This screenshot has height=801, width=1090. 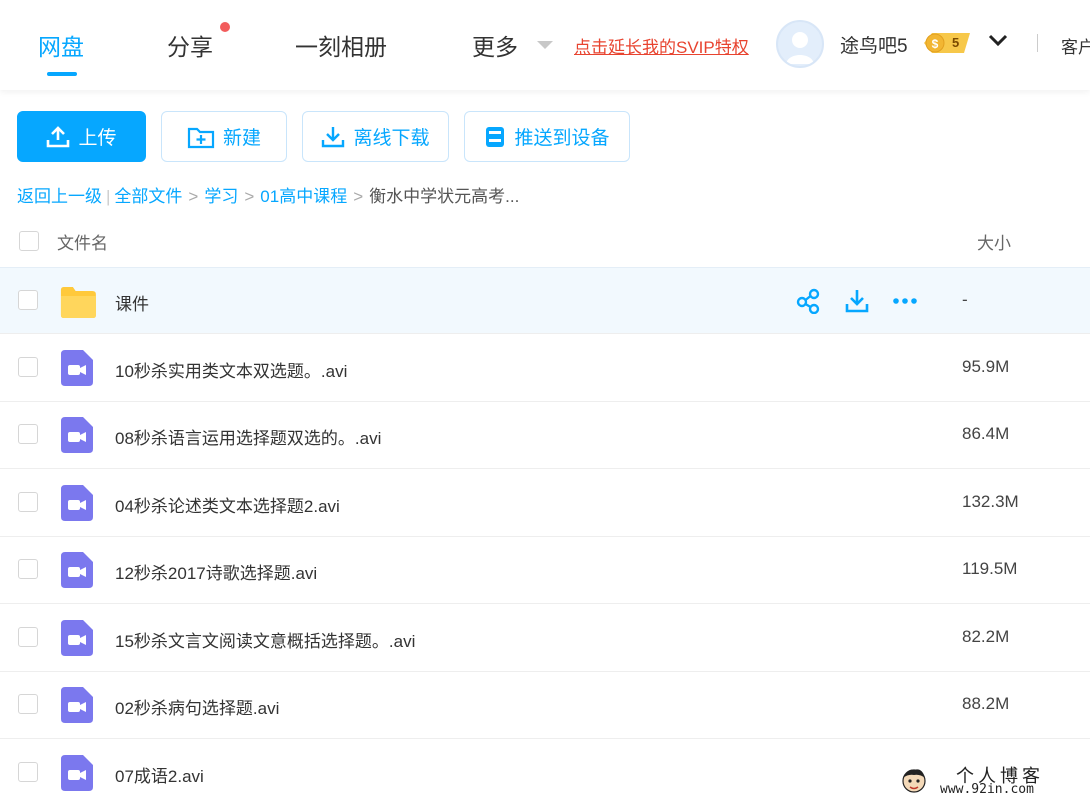 What do you see at coordinates (874, 44) in the screenshot?
I see `username: 途鸟吧5` at bounding box center [874, 44].